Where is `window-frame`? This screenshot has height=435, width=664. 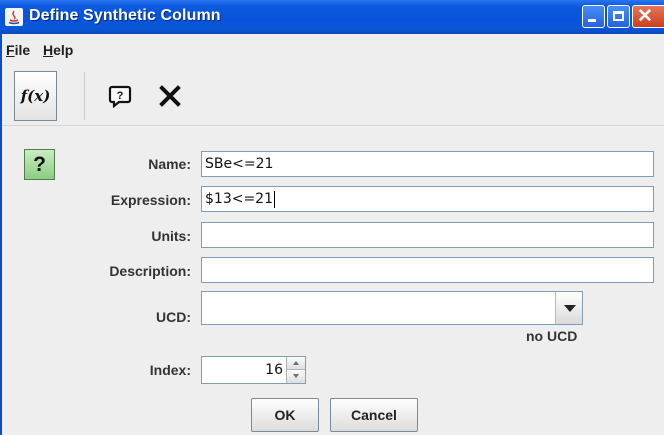 window-frame is located at coordinates (1, 234).